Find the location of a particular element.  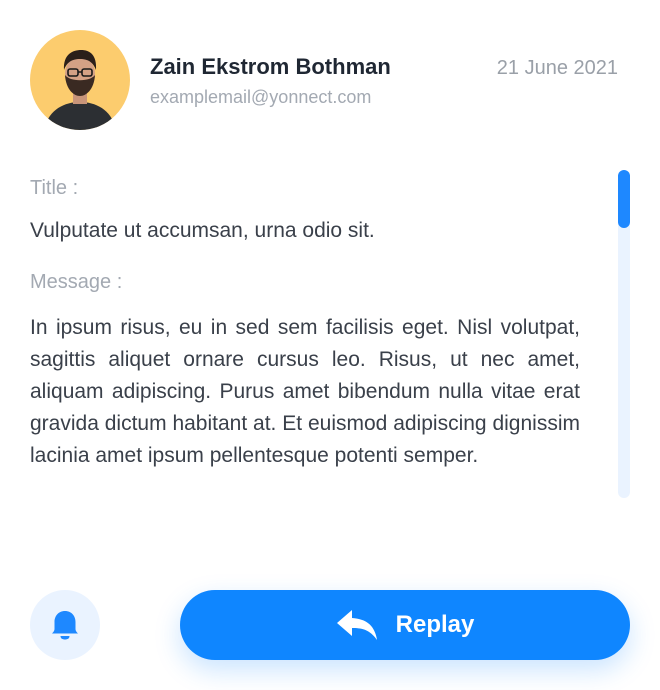

reply-label: Replay is located at coordinates (435, 624).